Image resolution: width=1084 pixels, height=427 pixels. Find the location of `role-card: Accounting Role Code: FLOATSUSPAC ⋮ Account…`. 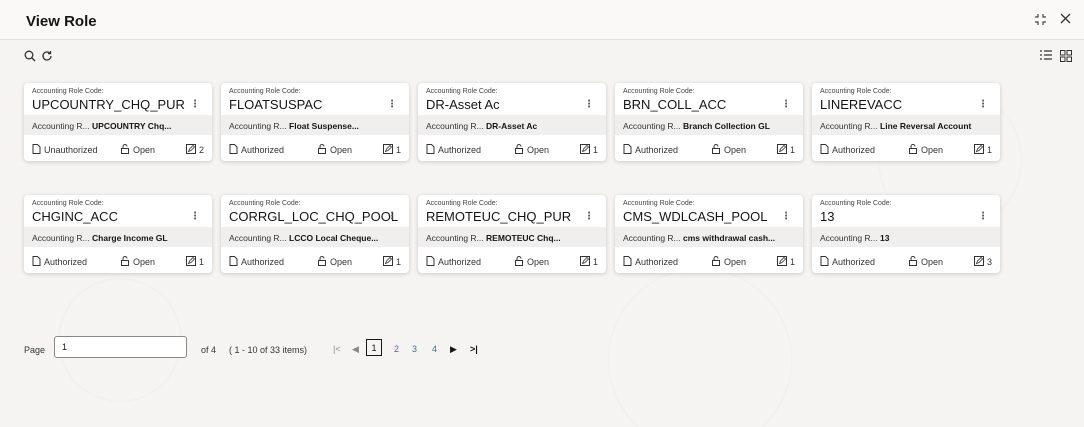

role-card: Accounting Role Code: FLOATSUSPAC ⋮ Account… is located at coordinates (315, 122).